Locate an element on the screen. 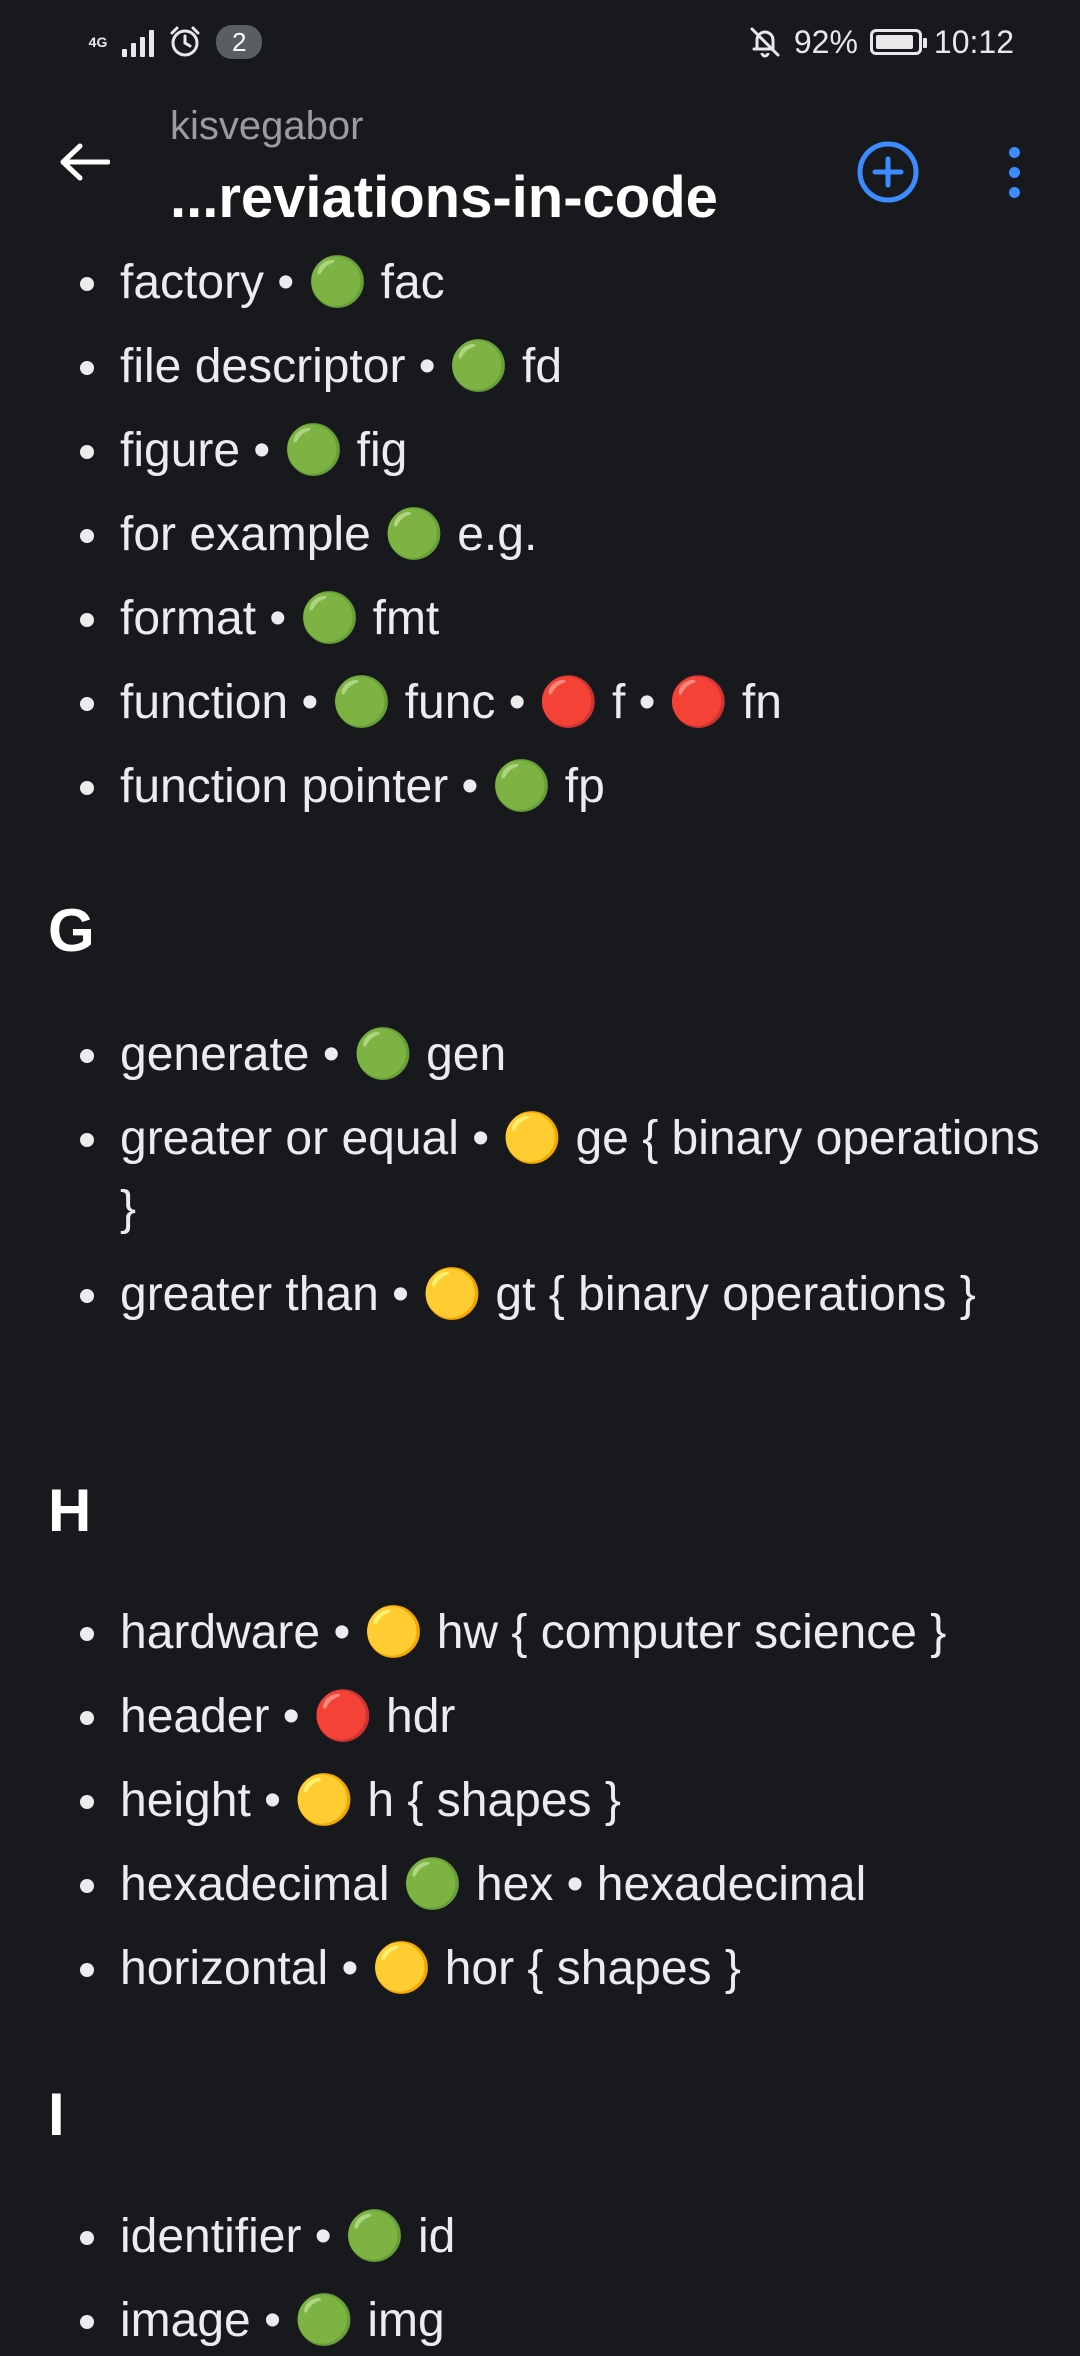 The height and width of the screenshot is (2356, 1080). section-heading-i: I is located at coordinates (56, 2114).